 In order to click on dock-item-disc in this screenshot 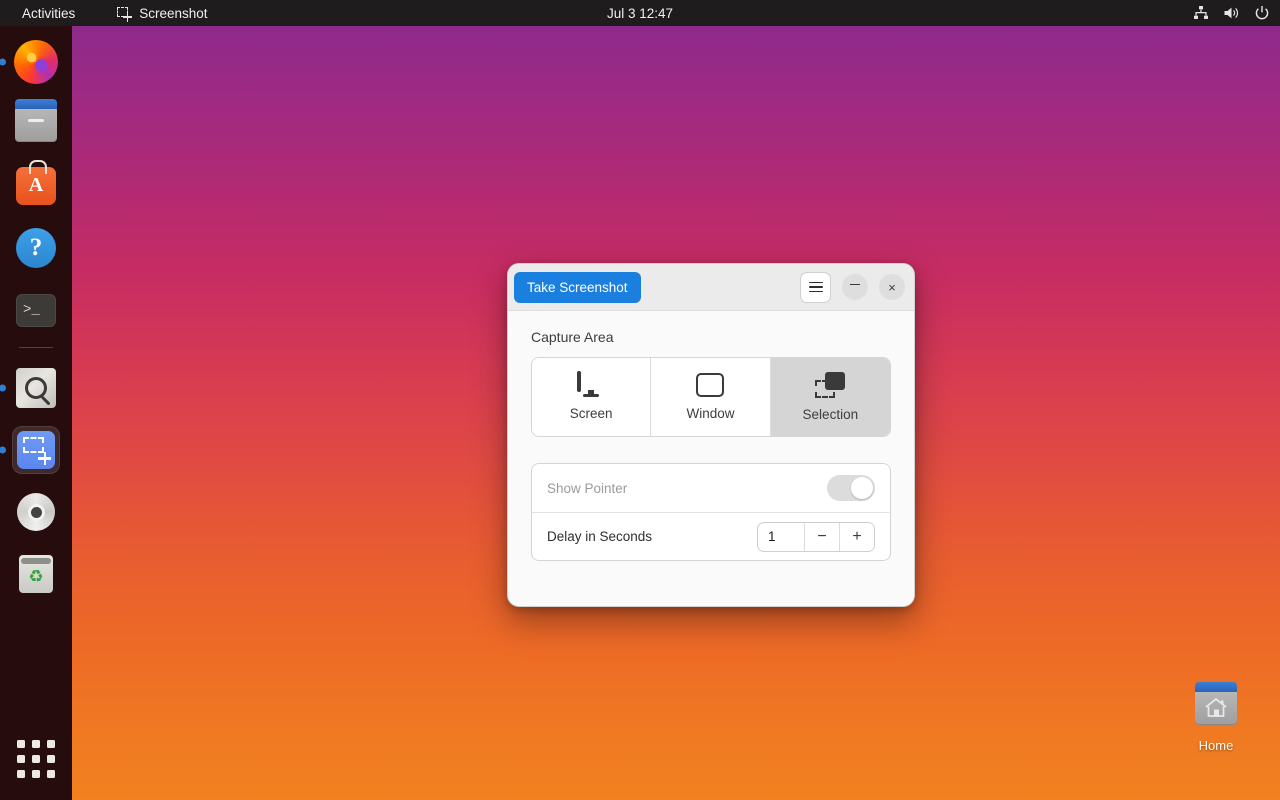, I will do `click(36, 512)`.